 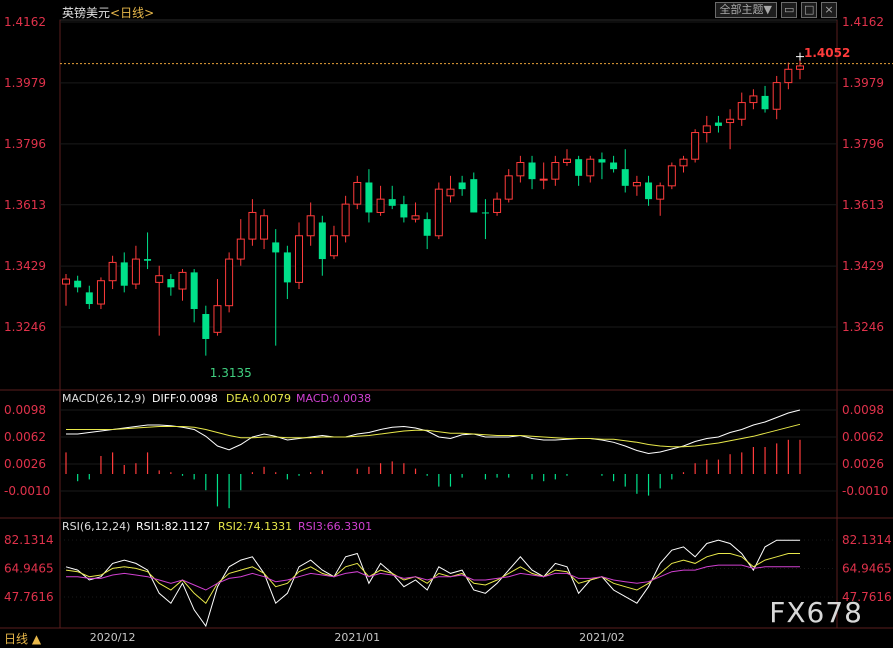 What do you see at coordinates (448, 450) in the screenshot?
I see `macd-grid` at bounding box center [448, 450].